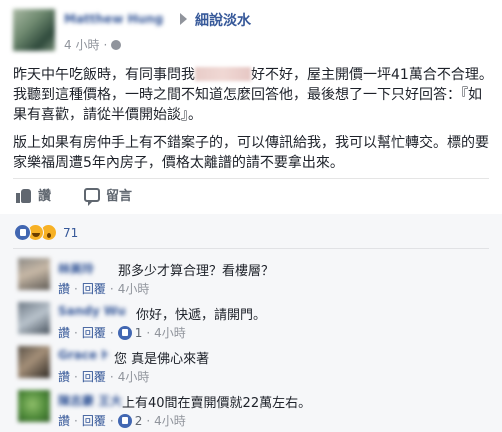  Describe the element at coordinates (93, 311) in the screenshot. I see `commenter-name: Sandy Wu` at that location.